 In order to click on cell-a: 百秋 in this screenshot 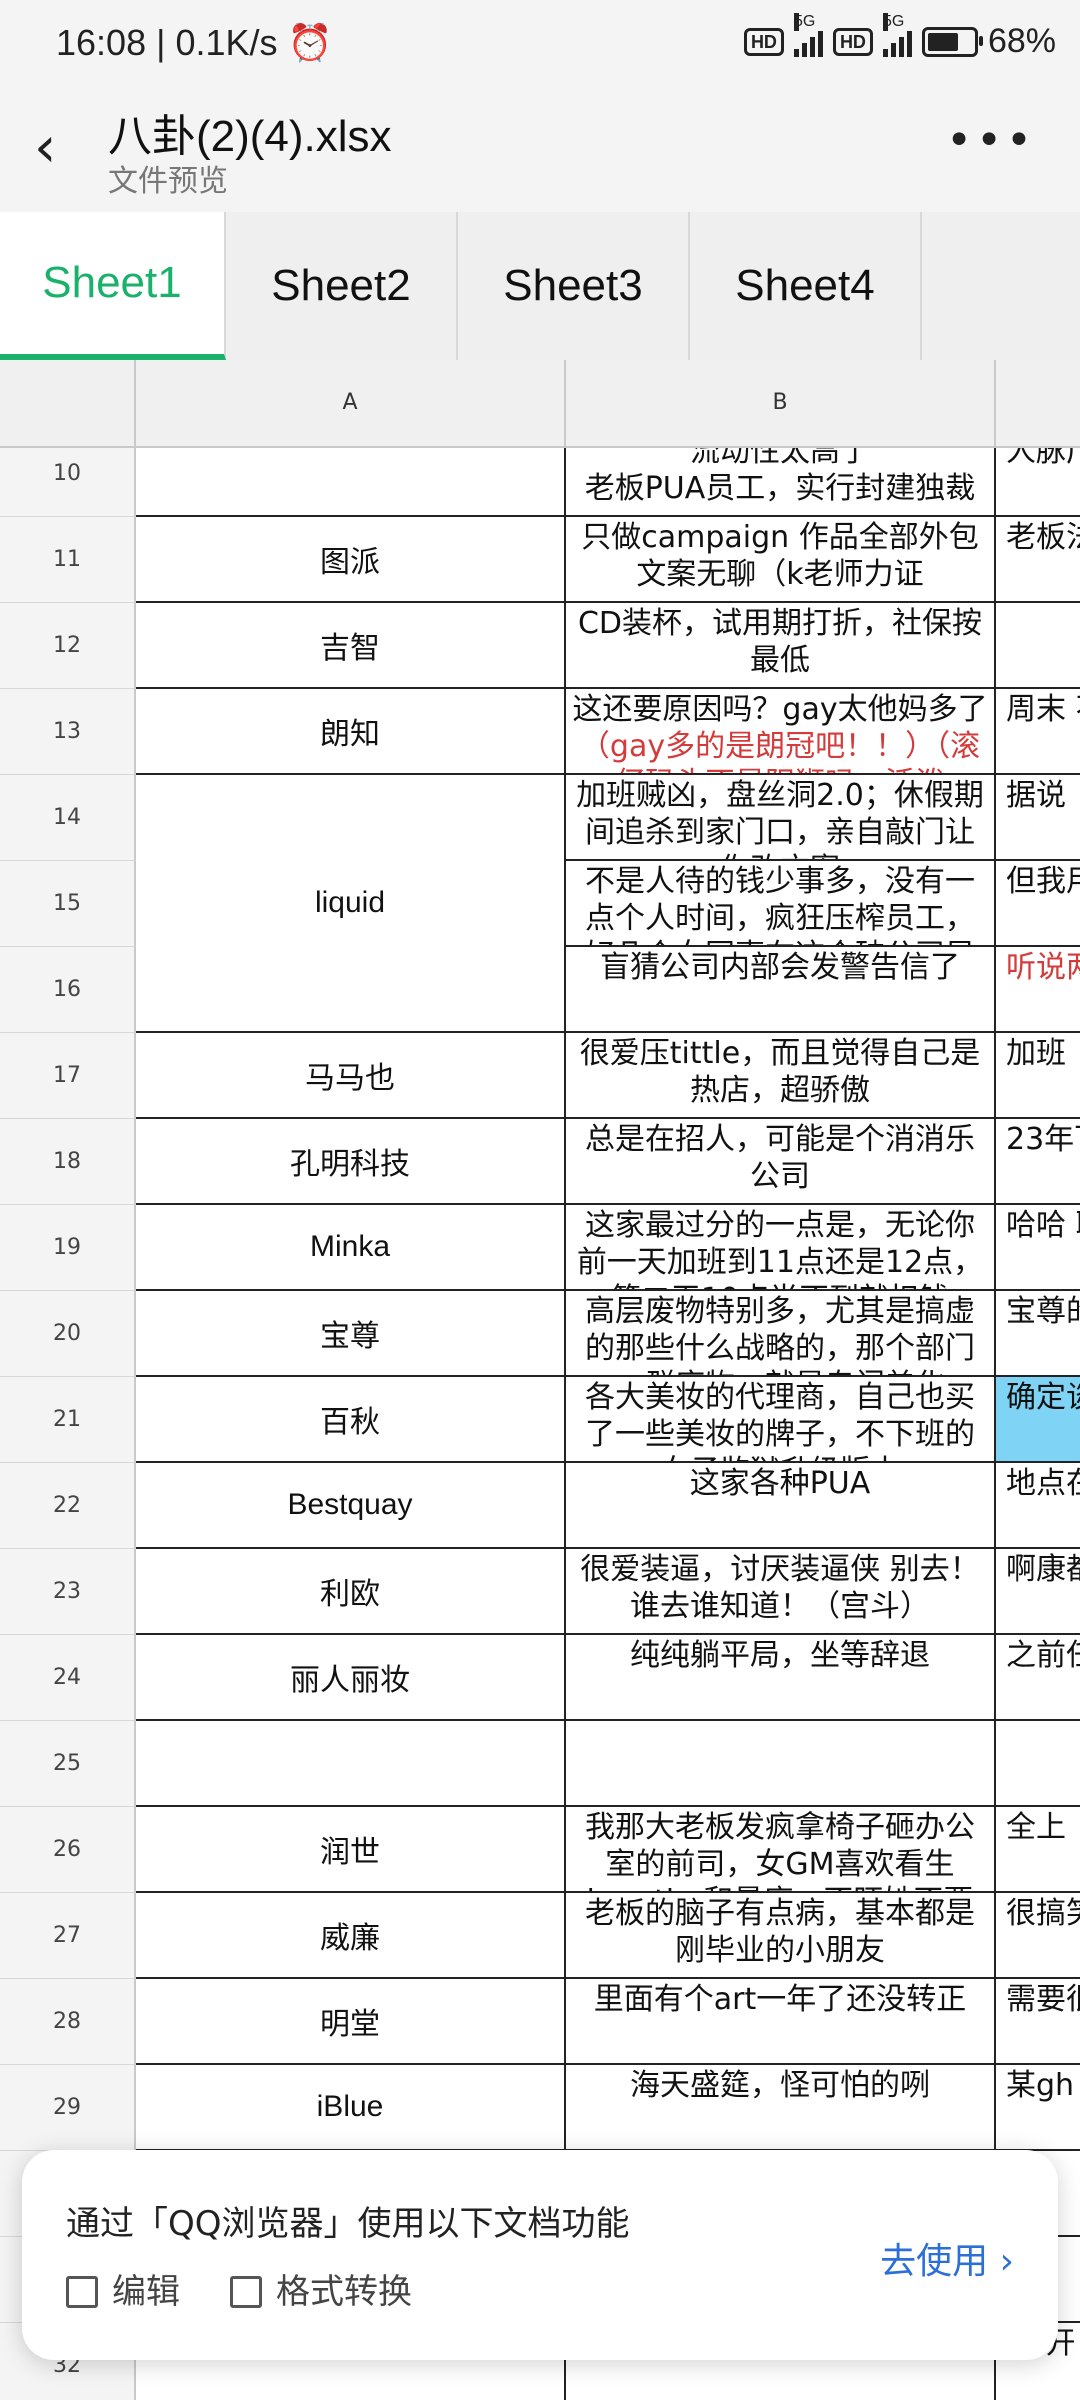, I will do `click(351, 1420)`.